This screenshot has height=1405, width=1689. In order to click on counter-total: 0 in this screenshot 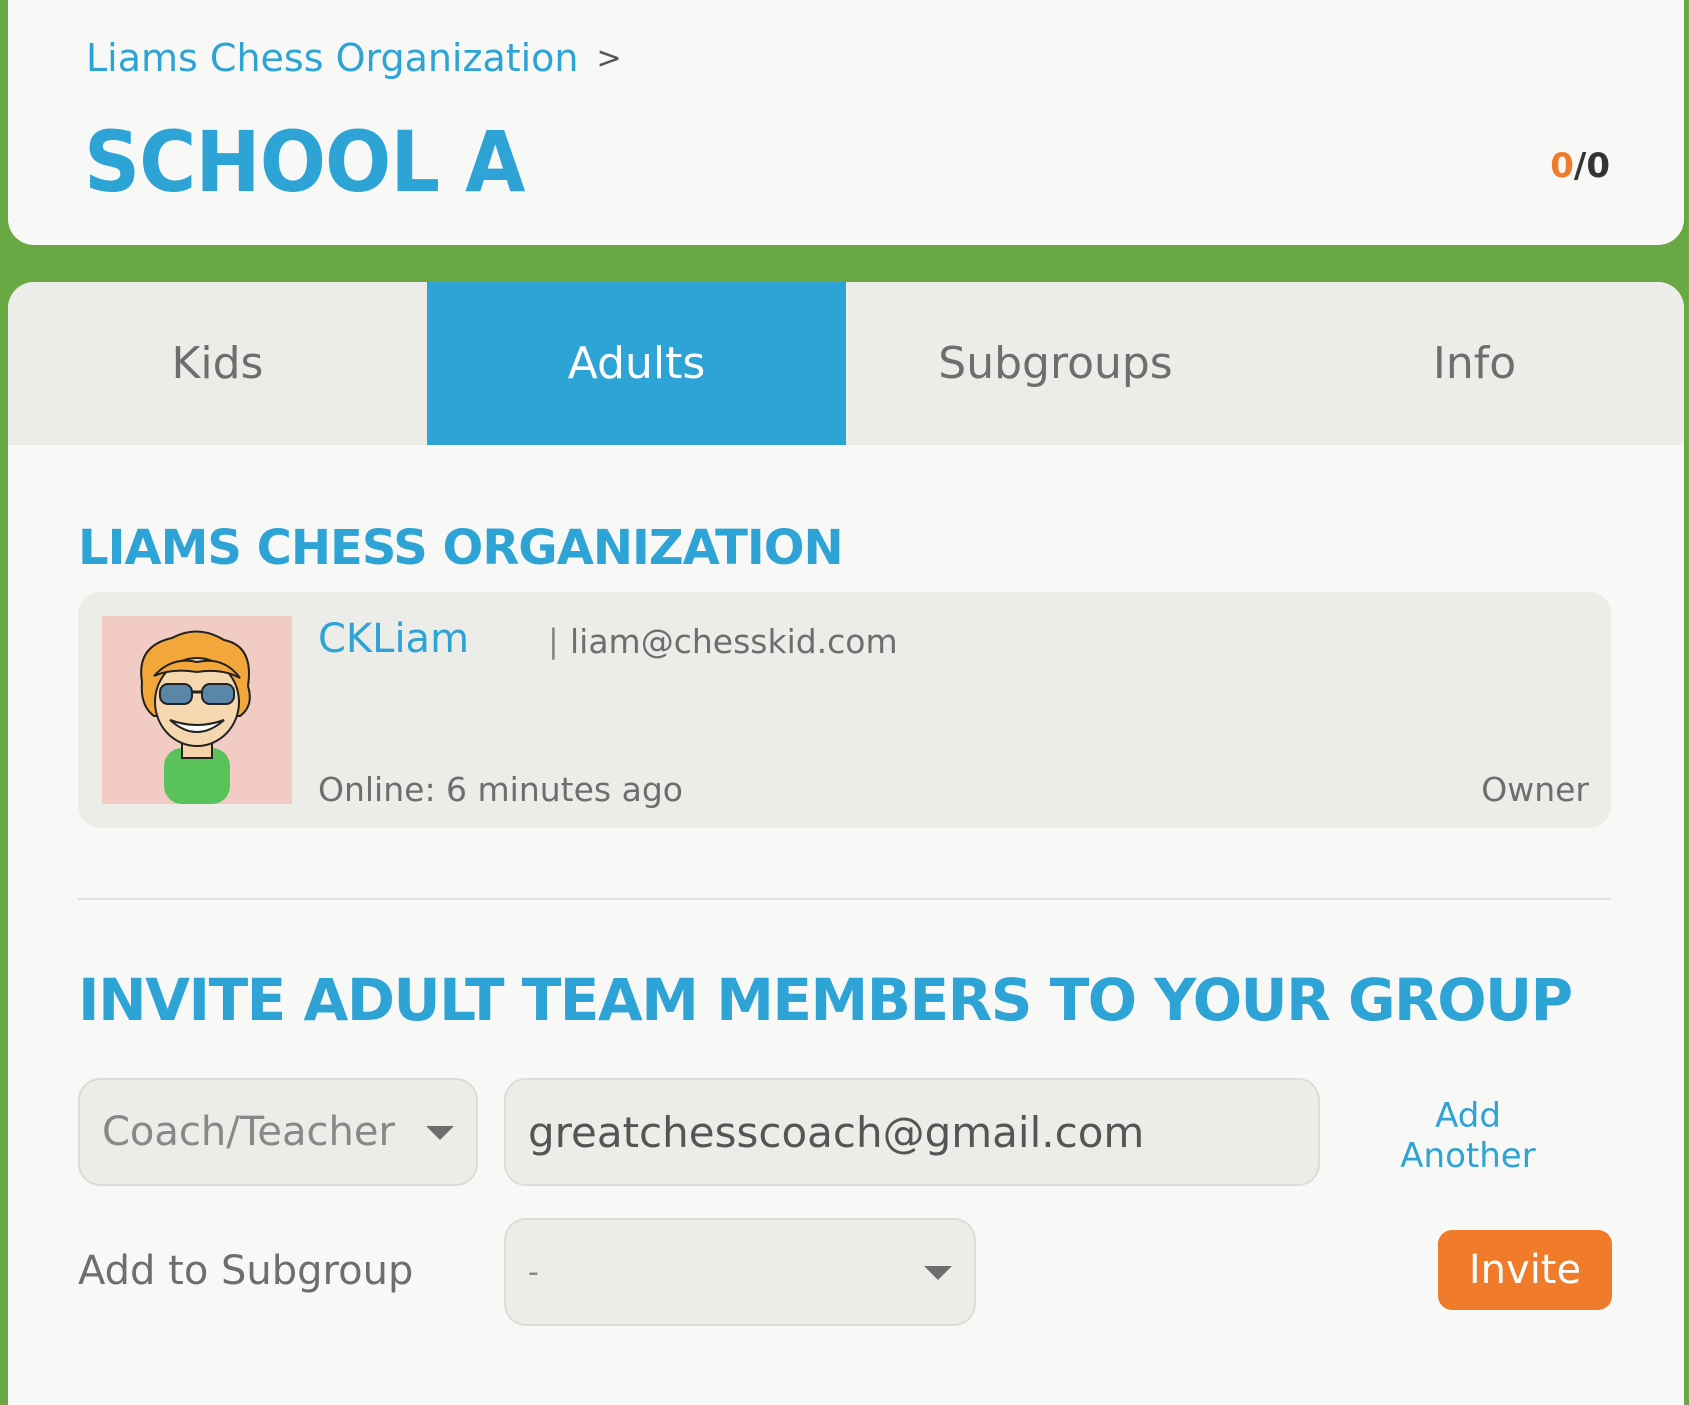, I will do `click(1598, 166)`.